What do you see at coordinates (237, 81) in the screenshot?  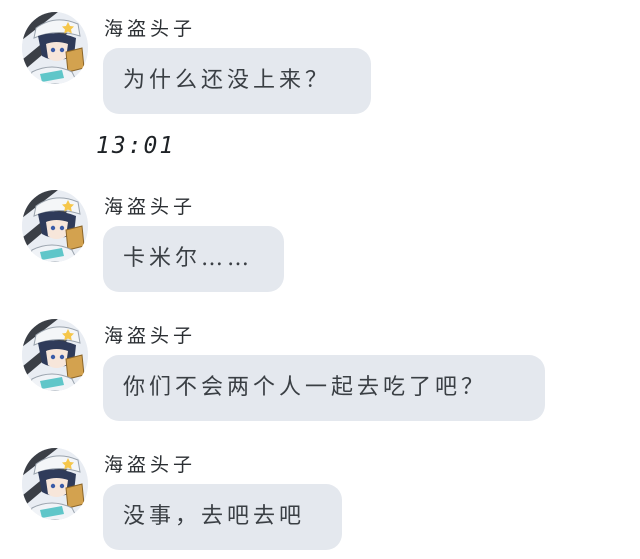 I see `message-bubble: 为什么还没上来？` at bounding box center [237, 81].